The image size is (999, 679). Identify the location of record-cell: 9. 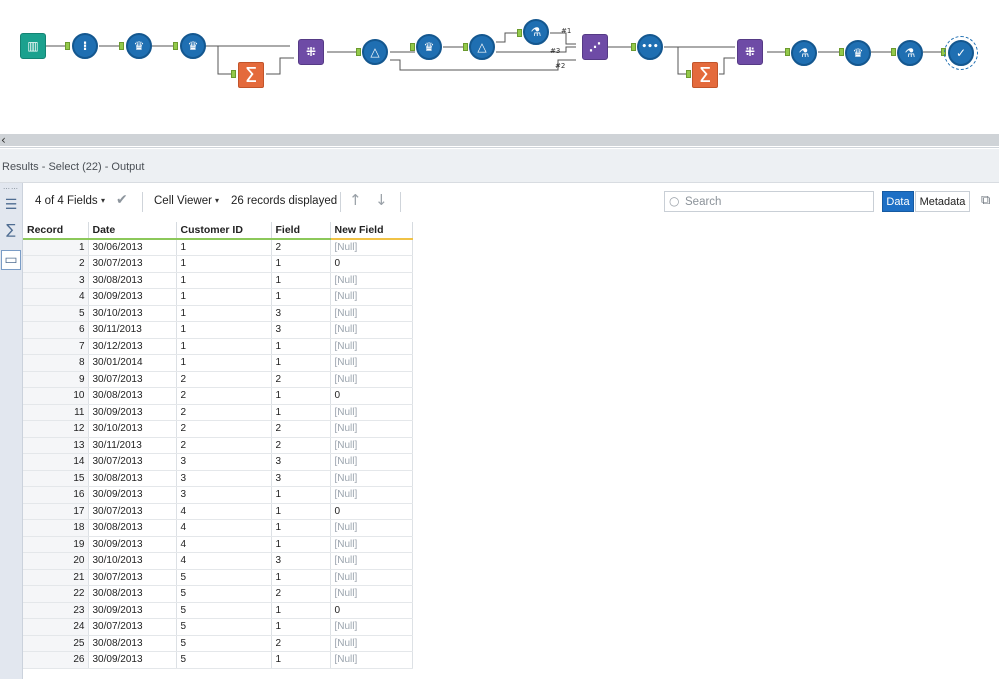
(56, 379).